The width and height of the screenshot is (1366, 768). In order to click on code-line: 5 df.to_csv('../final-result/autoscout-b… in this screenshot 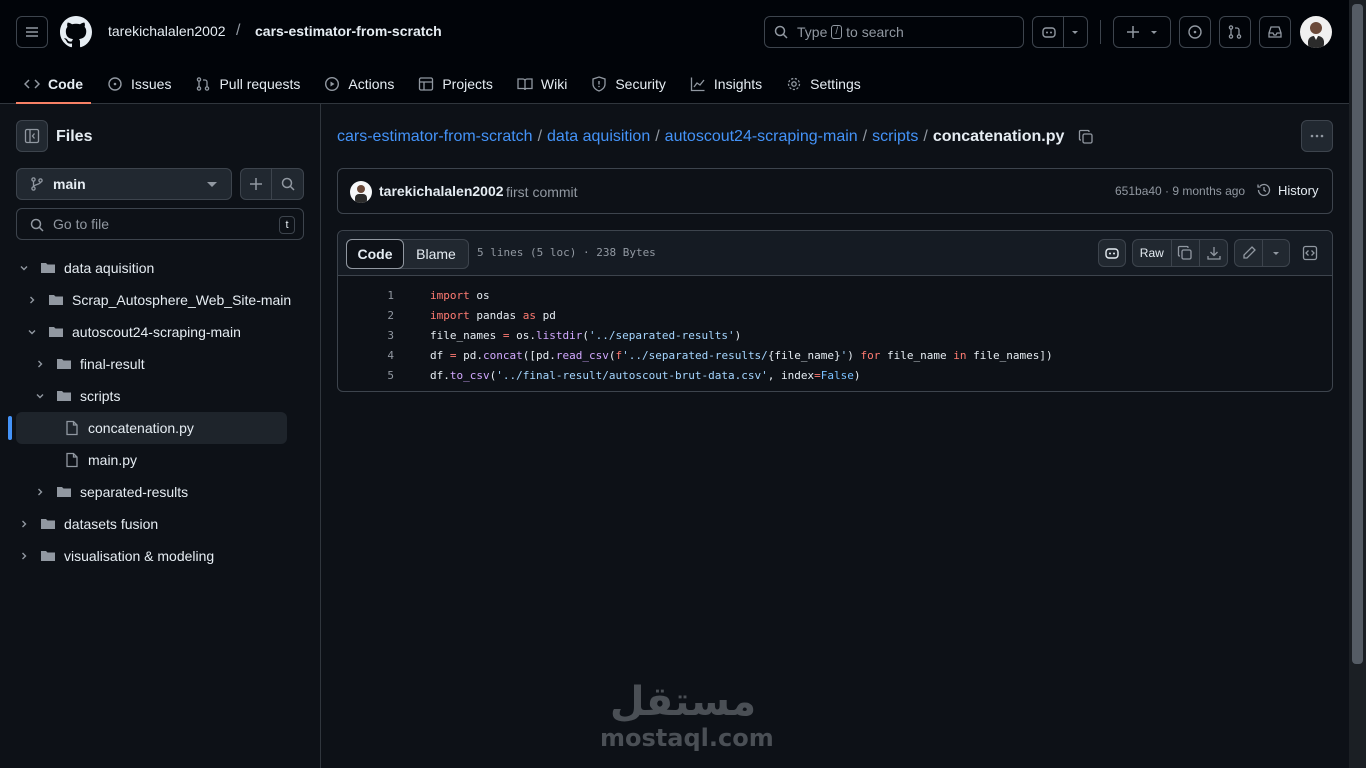, I will do `click(835, 375)`.